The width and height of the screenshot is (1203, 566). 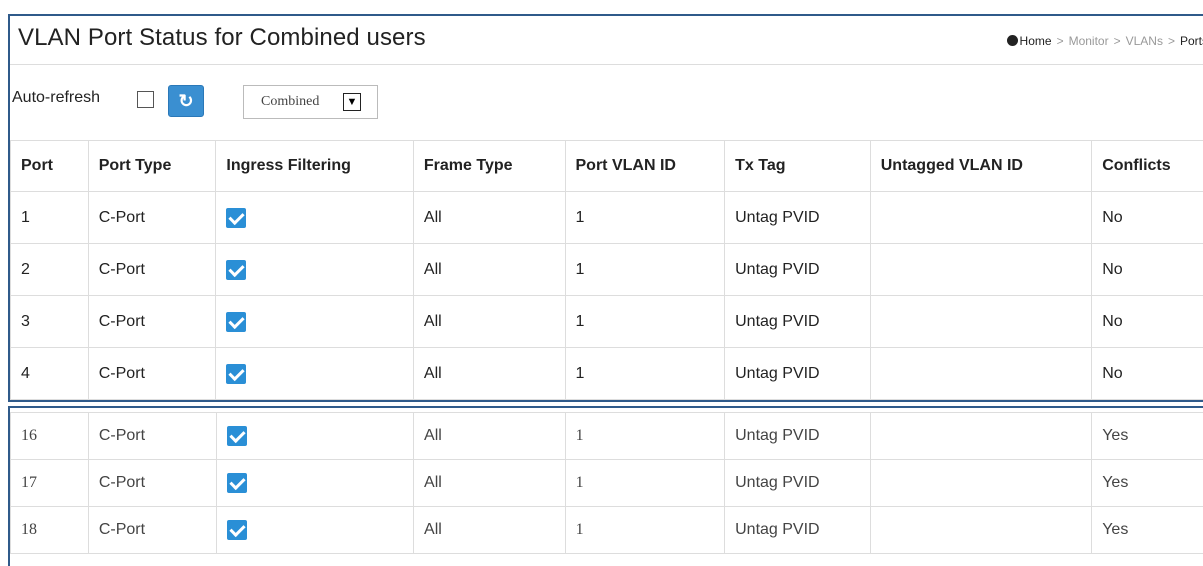 What do you see at coordinates (49, 530) in the screenshot?
I see `cell-port: 18` at bounding box center [49, 530].